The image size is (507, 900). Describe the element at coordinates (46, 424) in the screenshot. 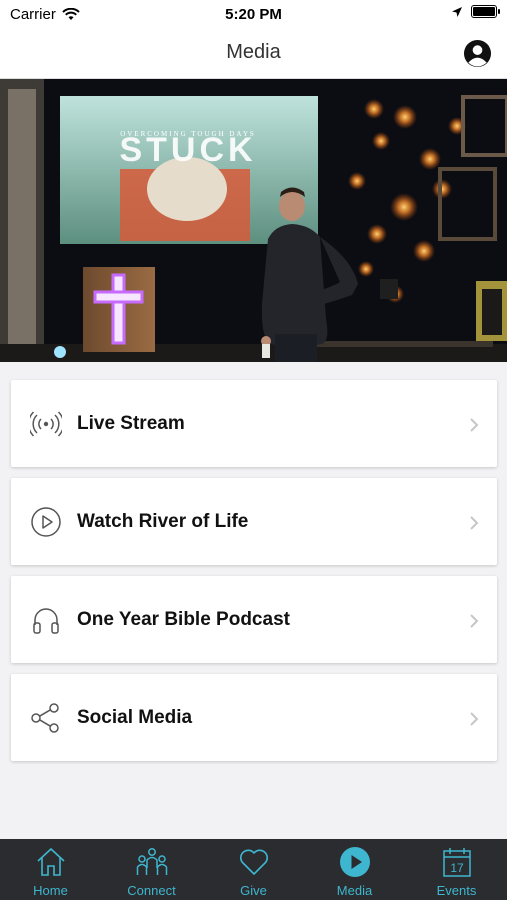

I see `broadcast-icon` at that location.